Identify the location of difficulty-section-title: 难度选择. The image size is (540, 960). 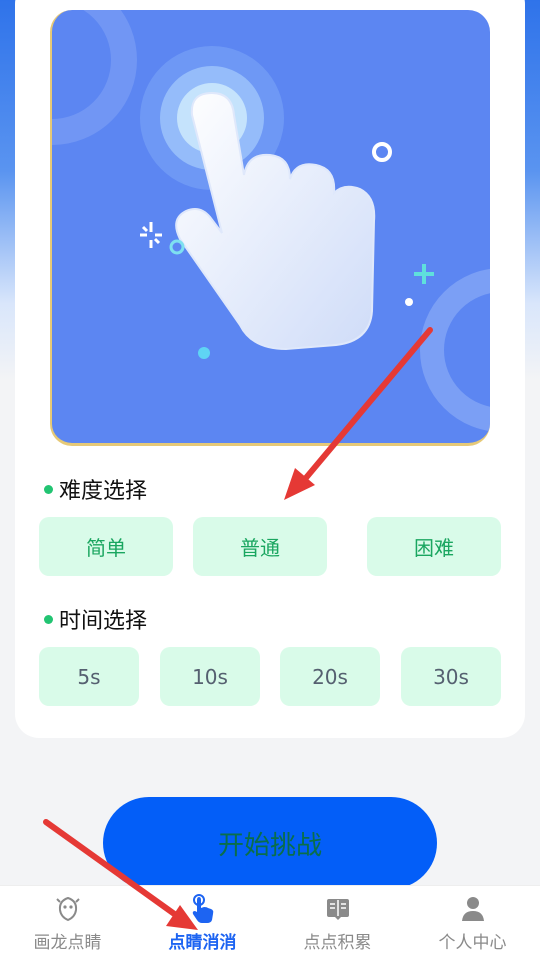
(95, 489).